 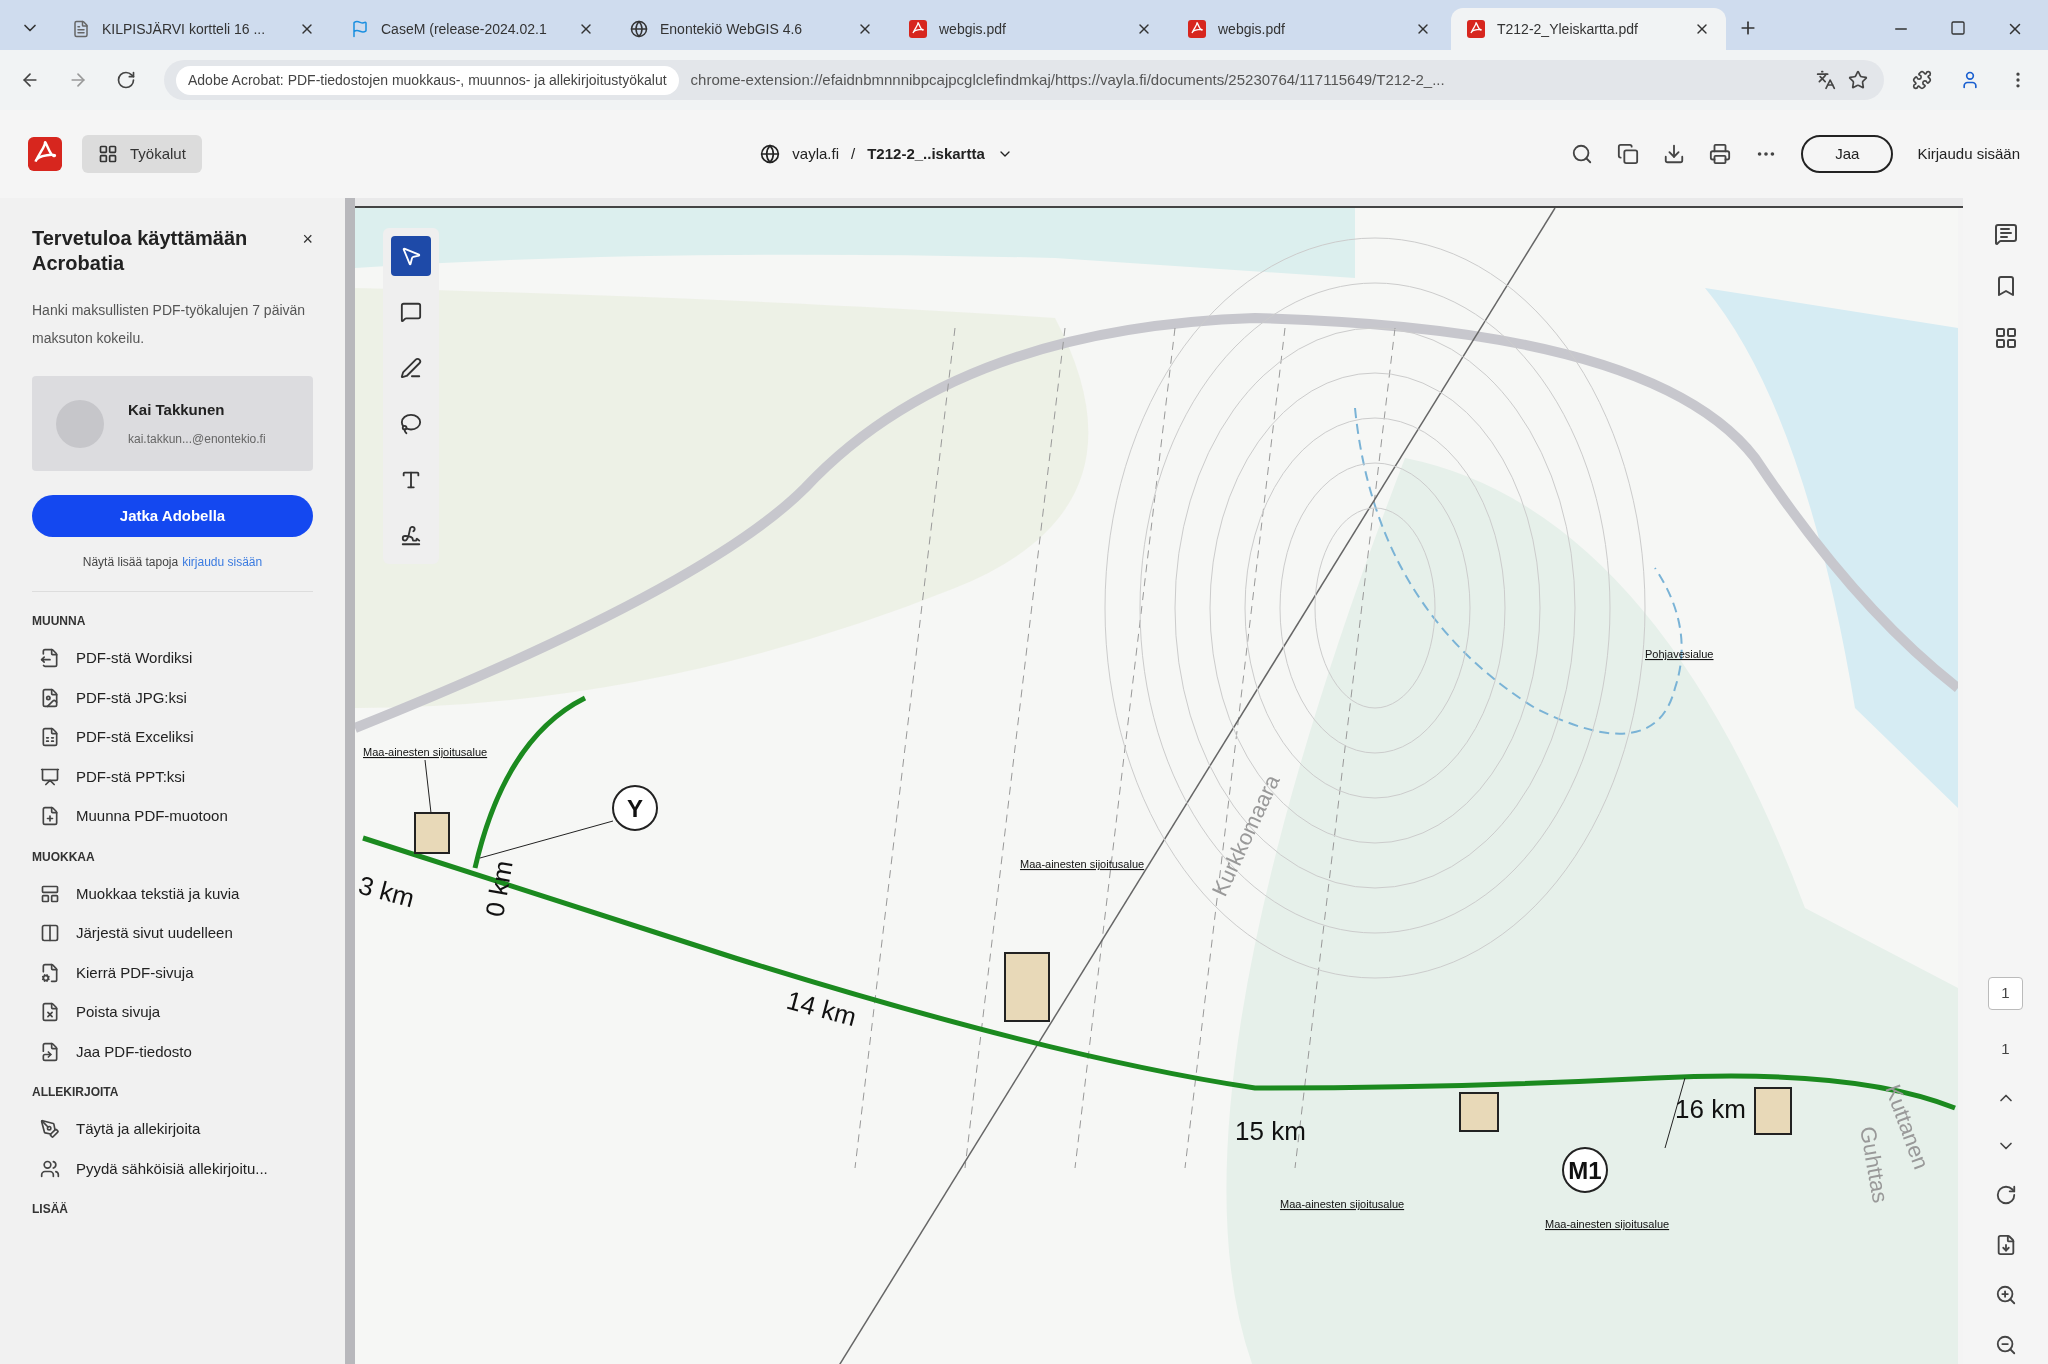 What do you see at coordinates (172, 1051) in the screenshot?
I see `tool-item: Jaa PDF-tiedosto` at bounding box center [172, 1051].